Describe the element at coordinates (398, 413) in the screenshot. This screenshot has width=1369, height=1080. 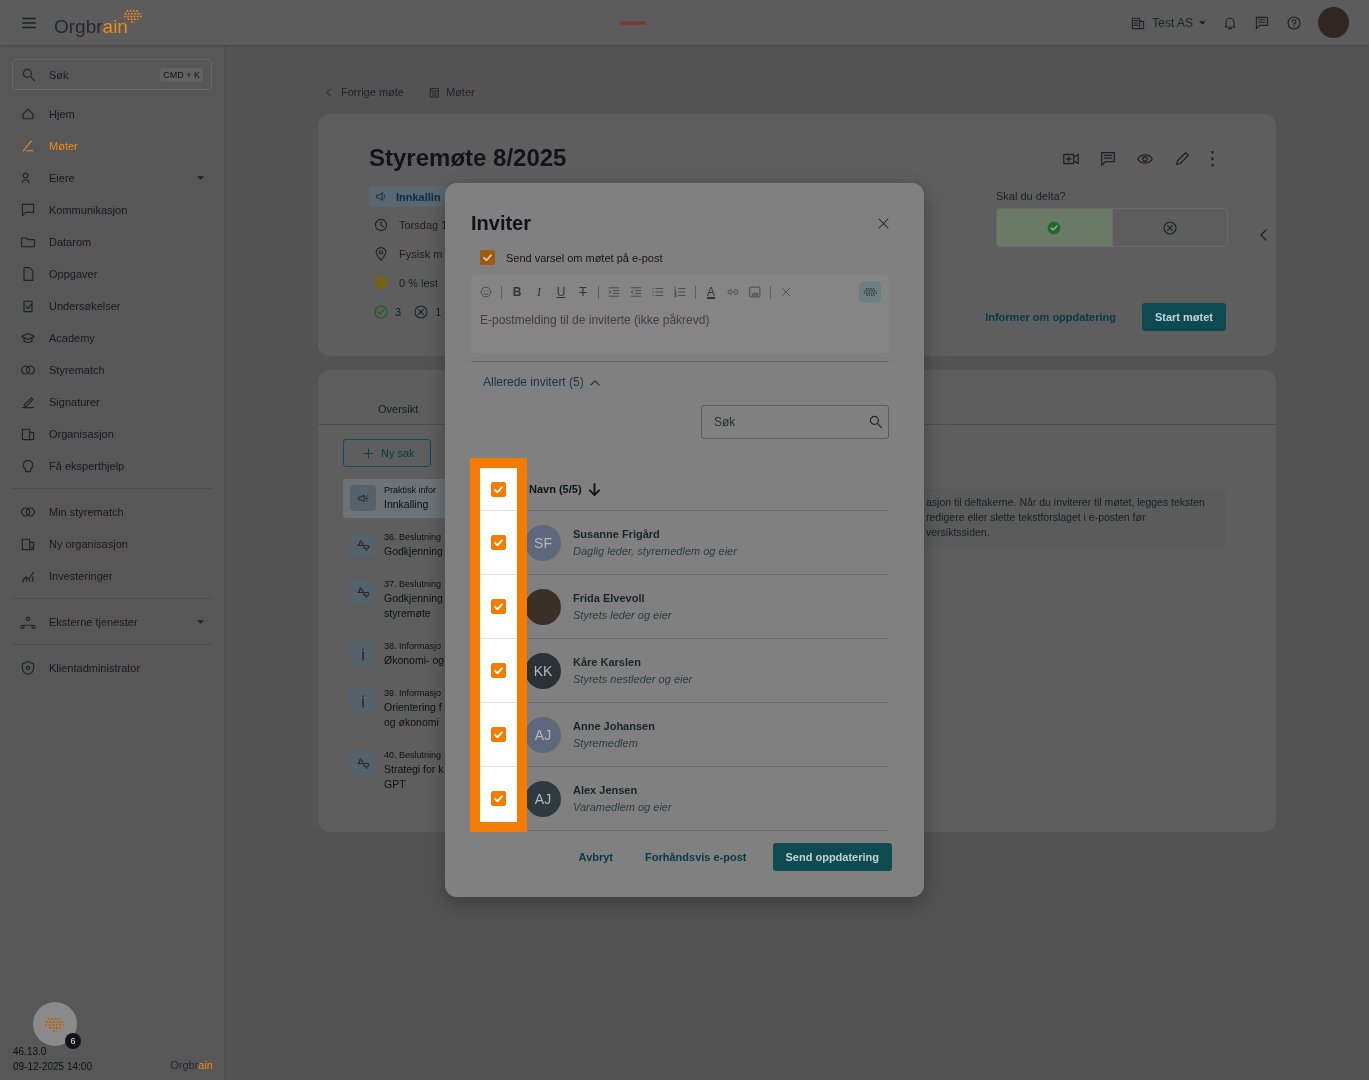
I see `tab: Oversikt` at that location.